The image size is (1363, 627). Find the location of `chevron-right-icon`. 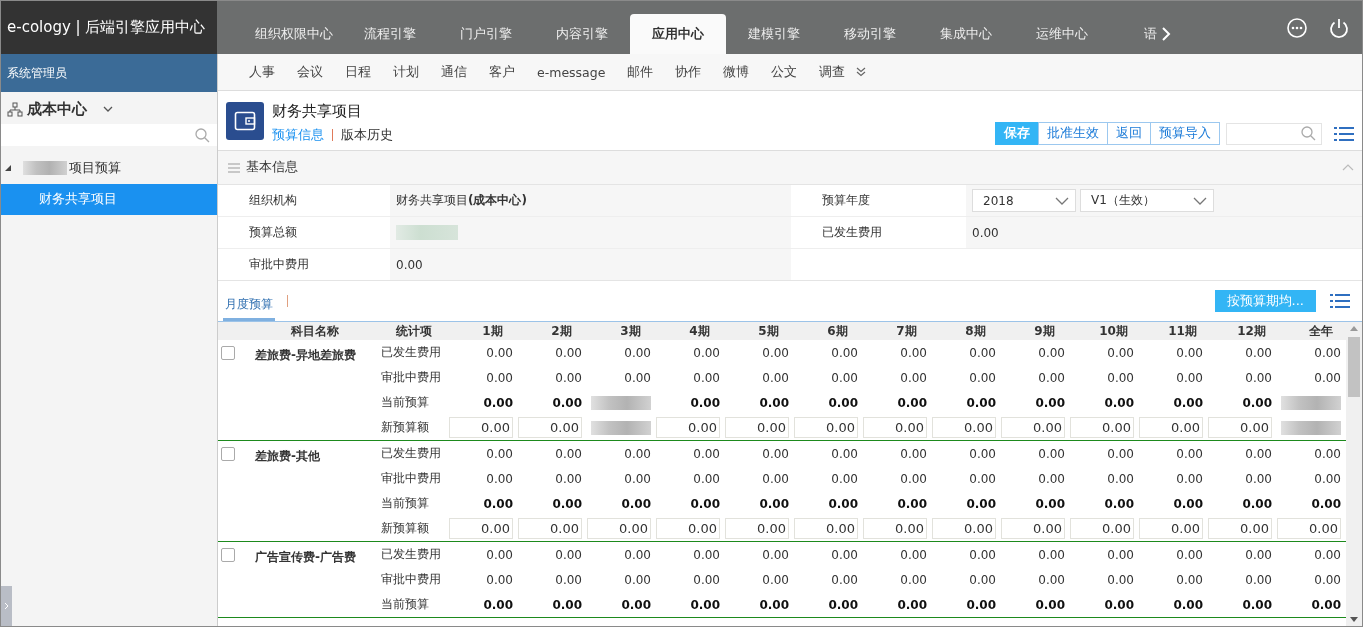

chevron-right-icon is located at coordinates (1166, 34).